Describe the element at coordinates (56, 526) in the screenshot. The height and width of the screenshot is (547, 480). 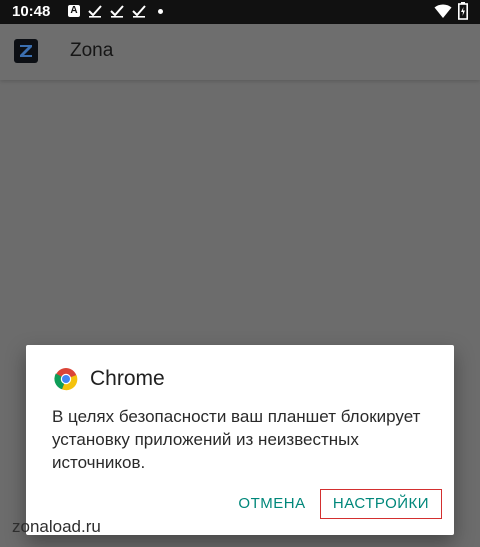
I see `watermark: zonaload.ru` at that location.